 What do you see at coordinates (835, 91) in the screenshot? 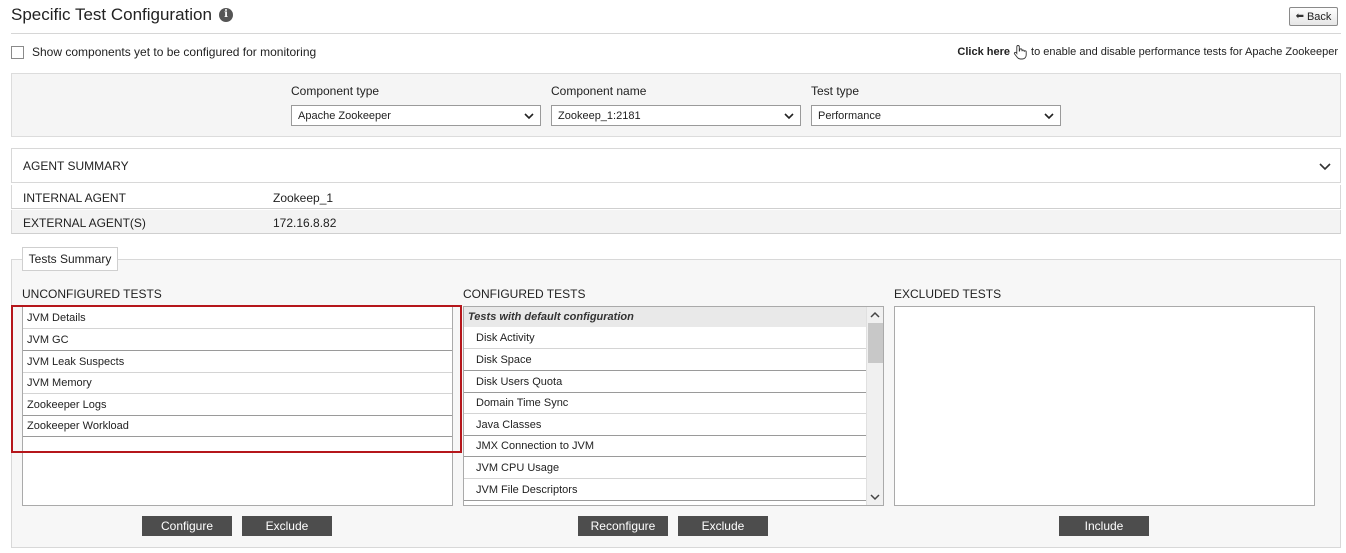
I see `test-type-label: Test type` at bounding box center [835, 91].